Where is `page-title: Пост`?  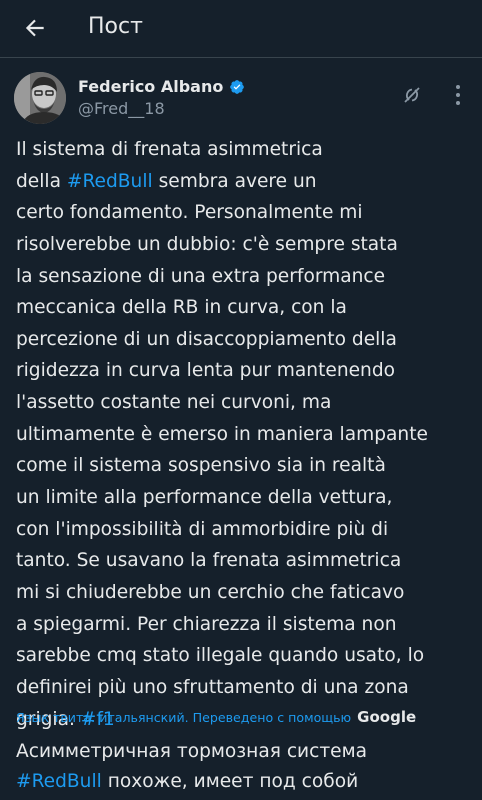
page-title: Пост is located at coordinates (115, 26).